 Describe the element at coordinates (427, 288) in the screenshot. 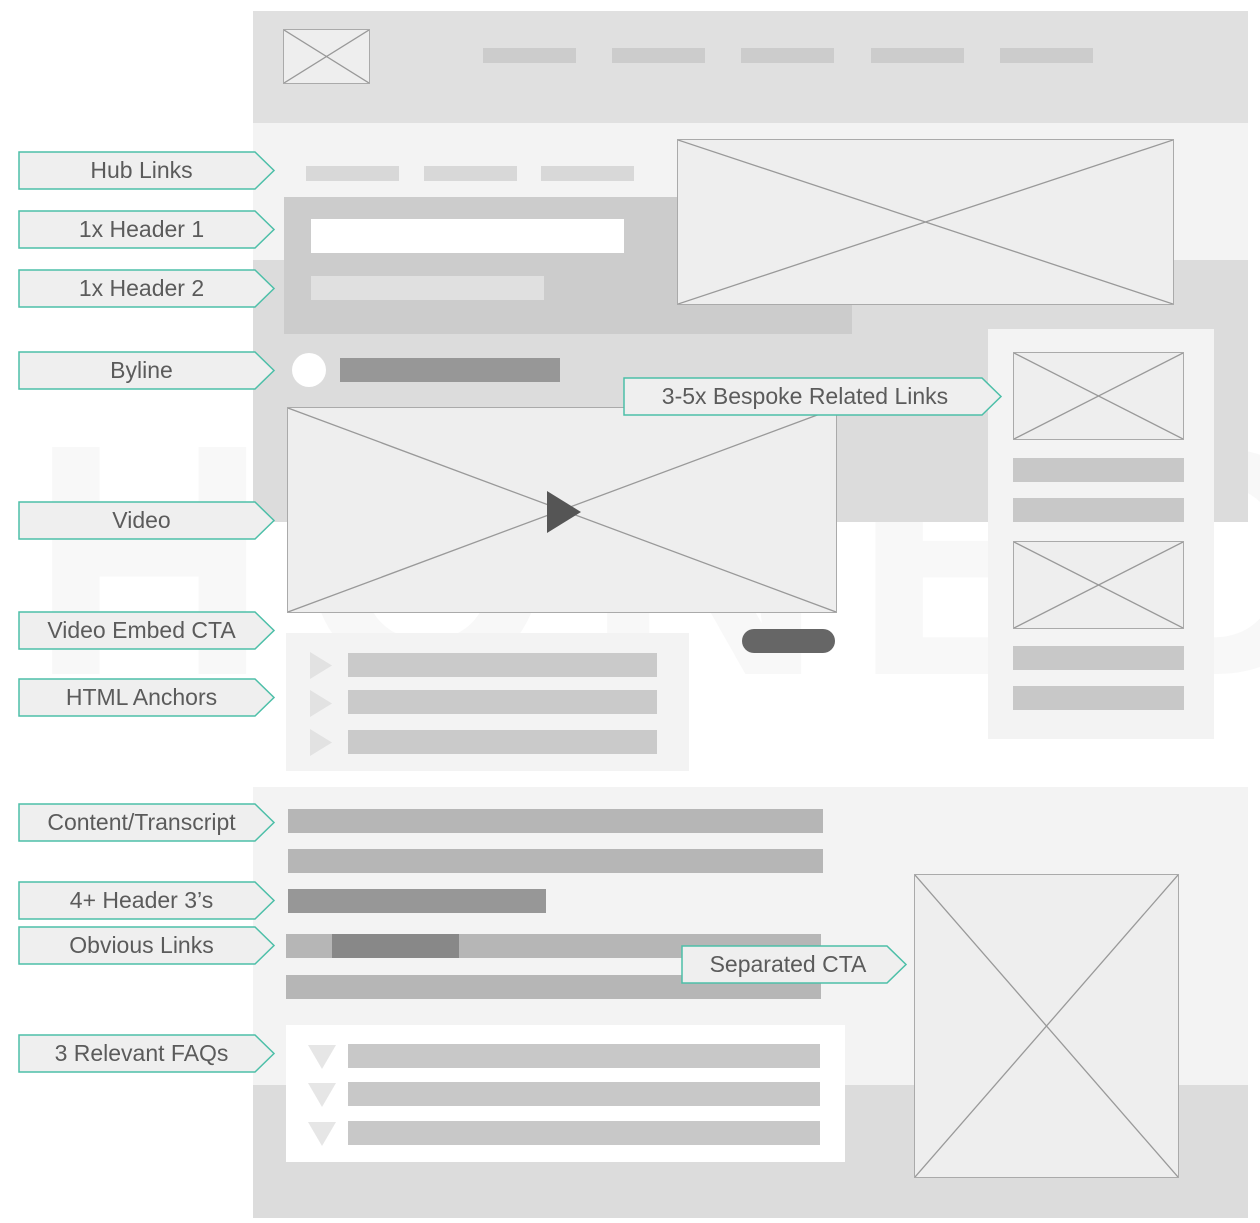

I see `header-2-placeholder` at that location.